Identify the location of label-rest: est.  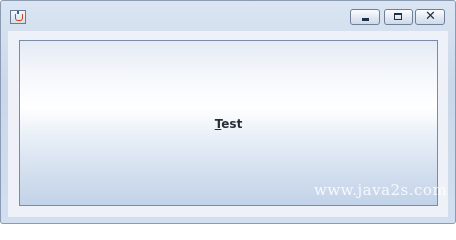
(232, 124).